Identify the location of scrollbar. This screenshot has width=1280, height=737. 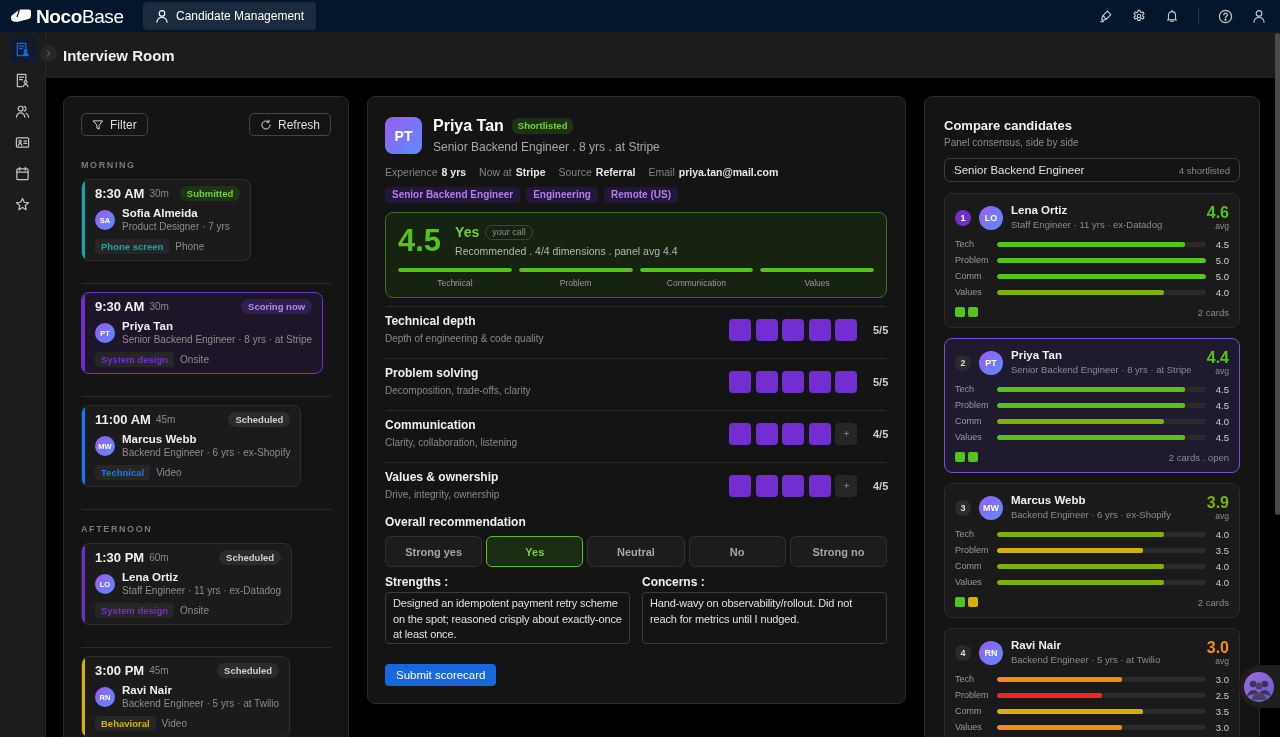
(1277, 274).